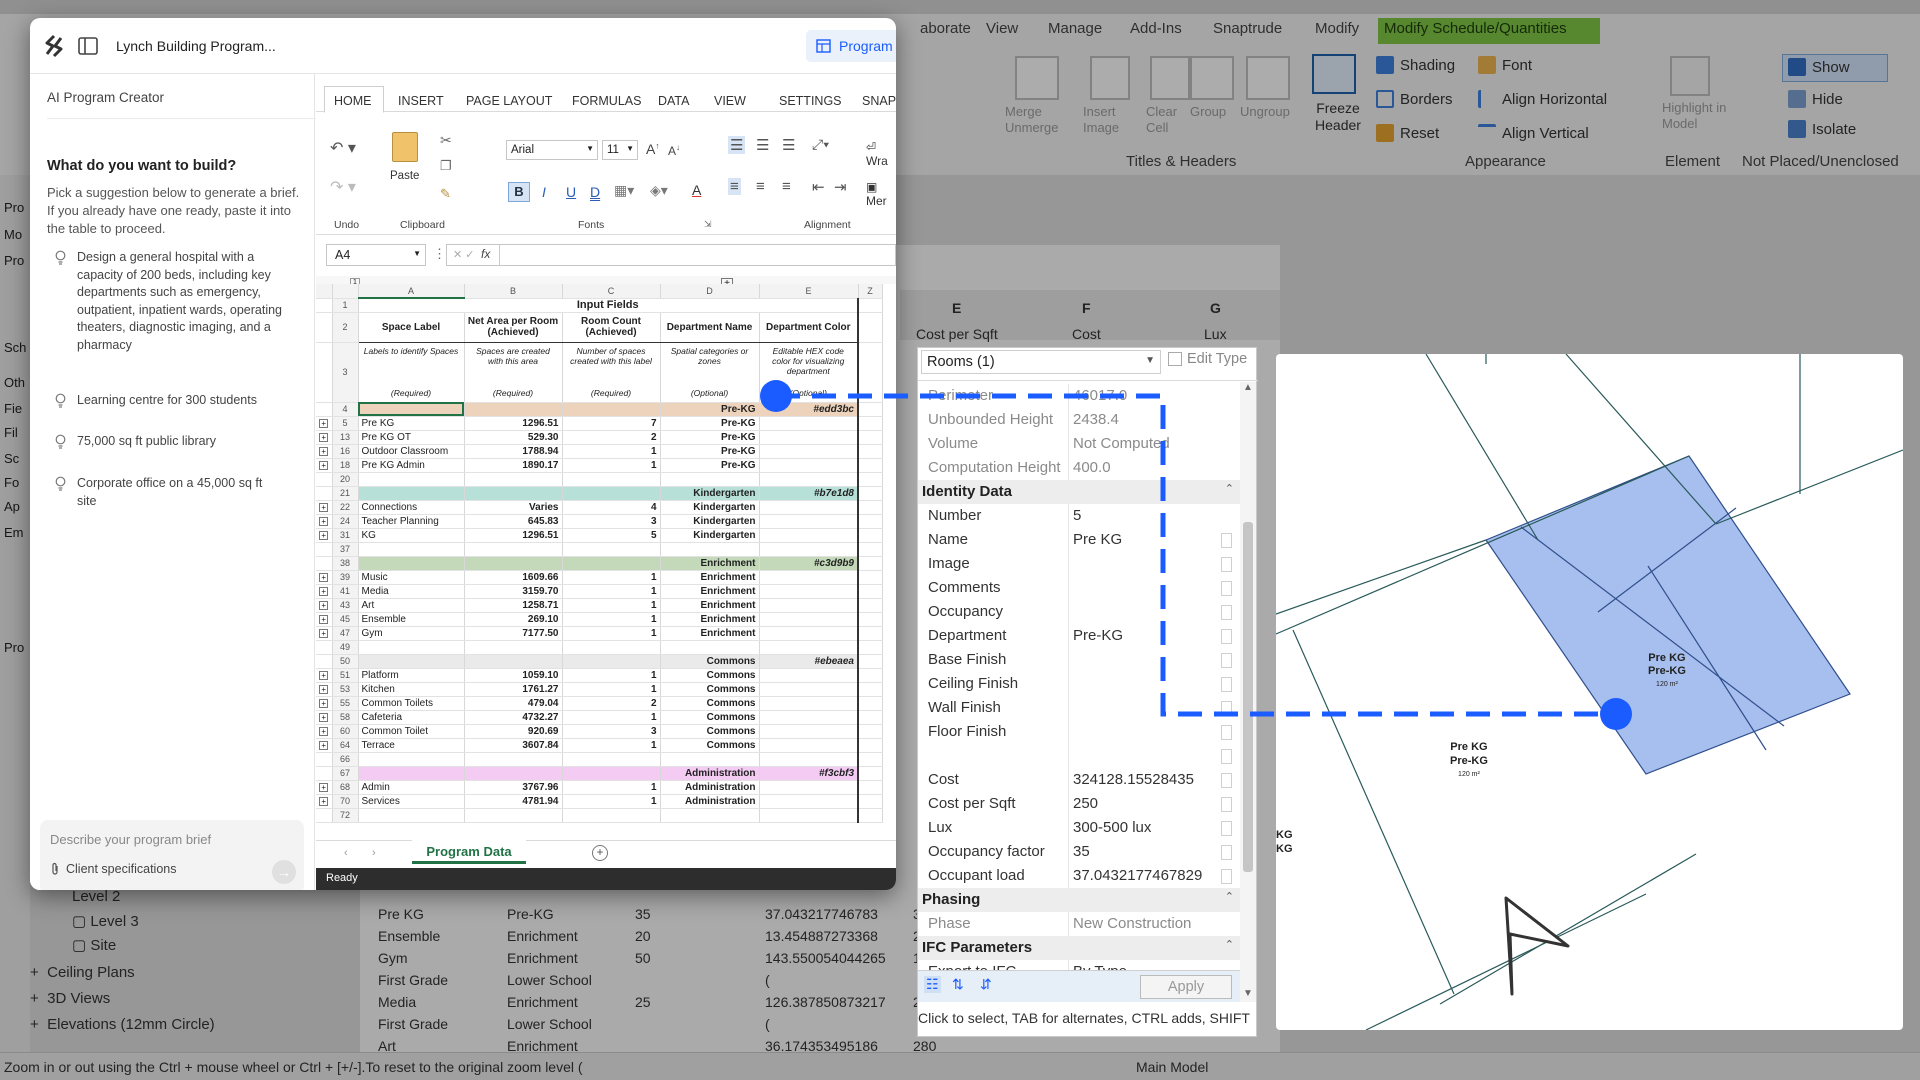 The height and width of the screenshot is (1080, 1920). Describe the element at coordinates (1088, 444) in the screenshot. I see `property-row: Volume Not Computed` at that location.